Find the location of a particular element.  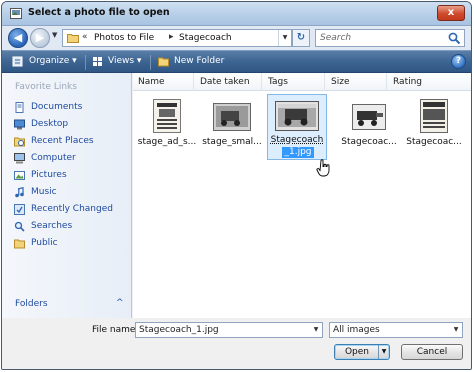

search-input: Search is located at coordinates (390, 38).